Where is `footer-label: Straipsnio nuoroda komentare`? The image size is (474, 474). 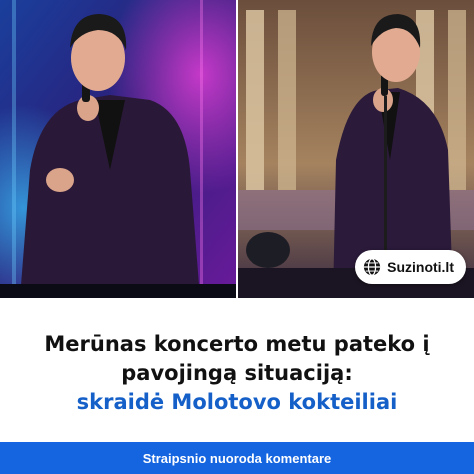
footer-label: Straipsnio nuoroda komentare is located at coordinates (237, 458).